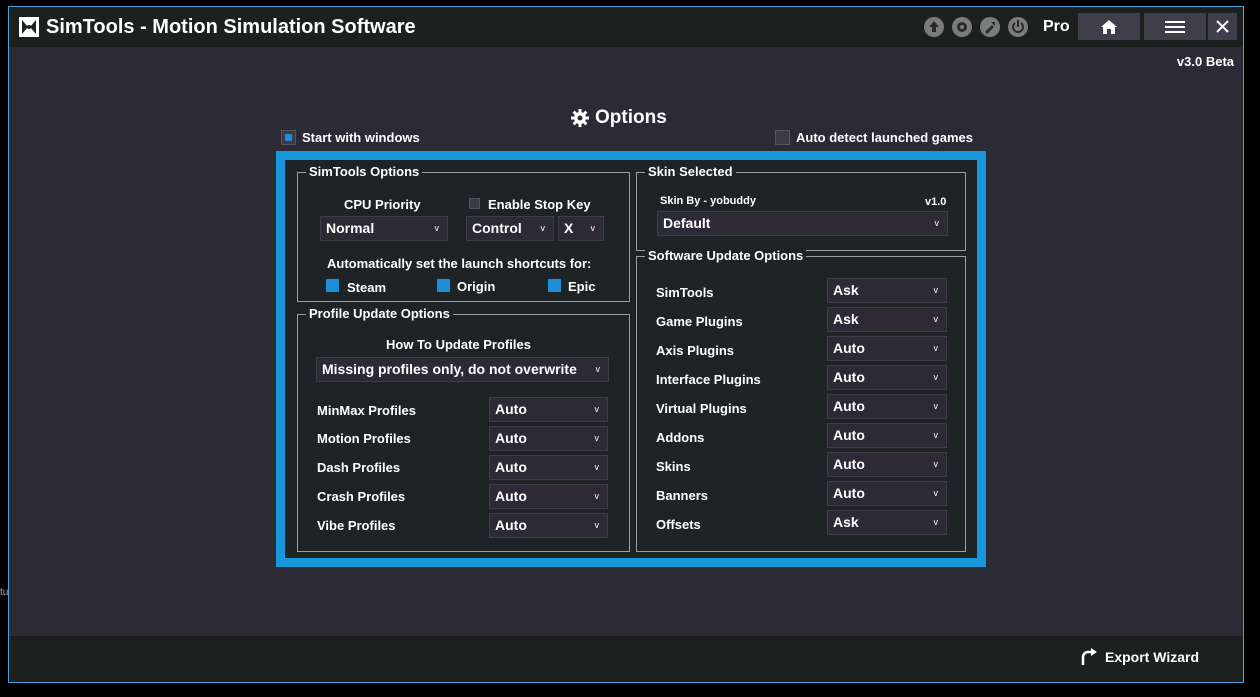 This screenshot has height=697, width=1260. I want to click on steam-checkbox, so click(332, 285).